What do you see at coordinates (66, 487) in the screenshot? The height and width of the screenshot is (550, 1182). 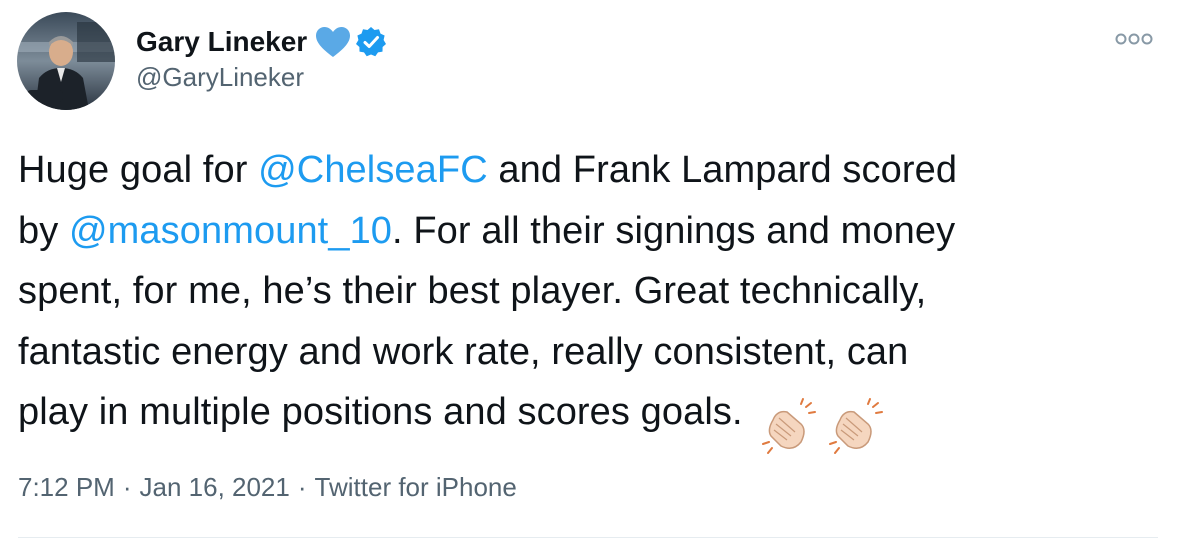 I see `tweet-time: 7:12 PM` at bounding box center [66, 487].